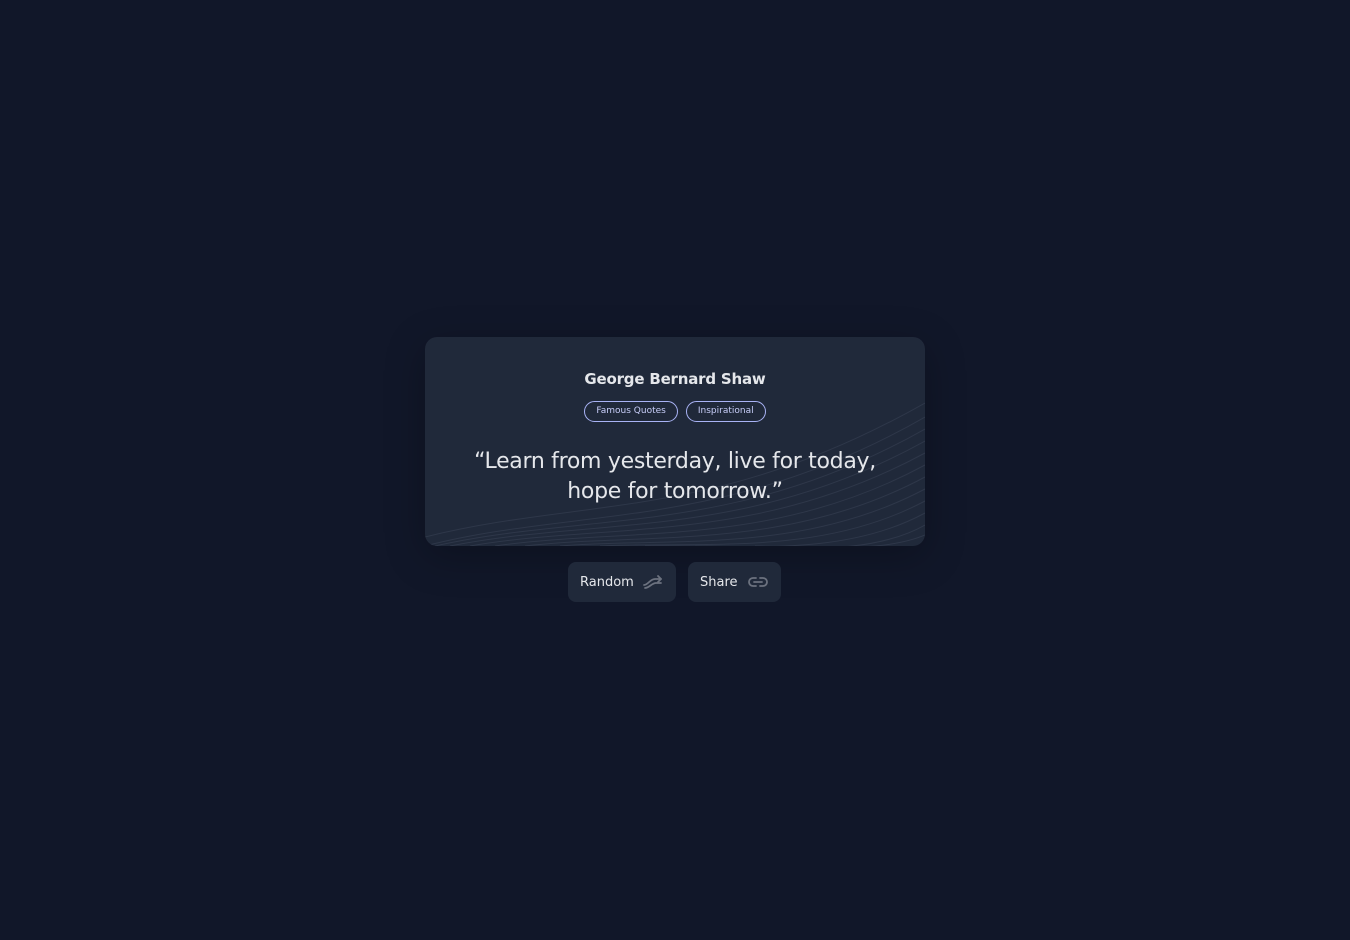 The image size is (1350, 940). I want to click on decorative-wave-lines, so click(675, 474).